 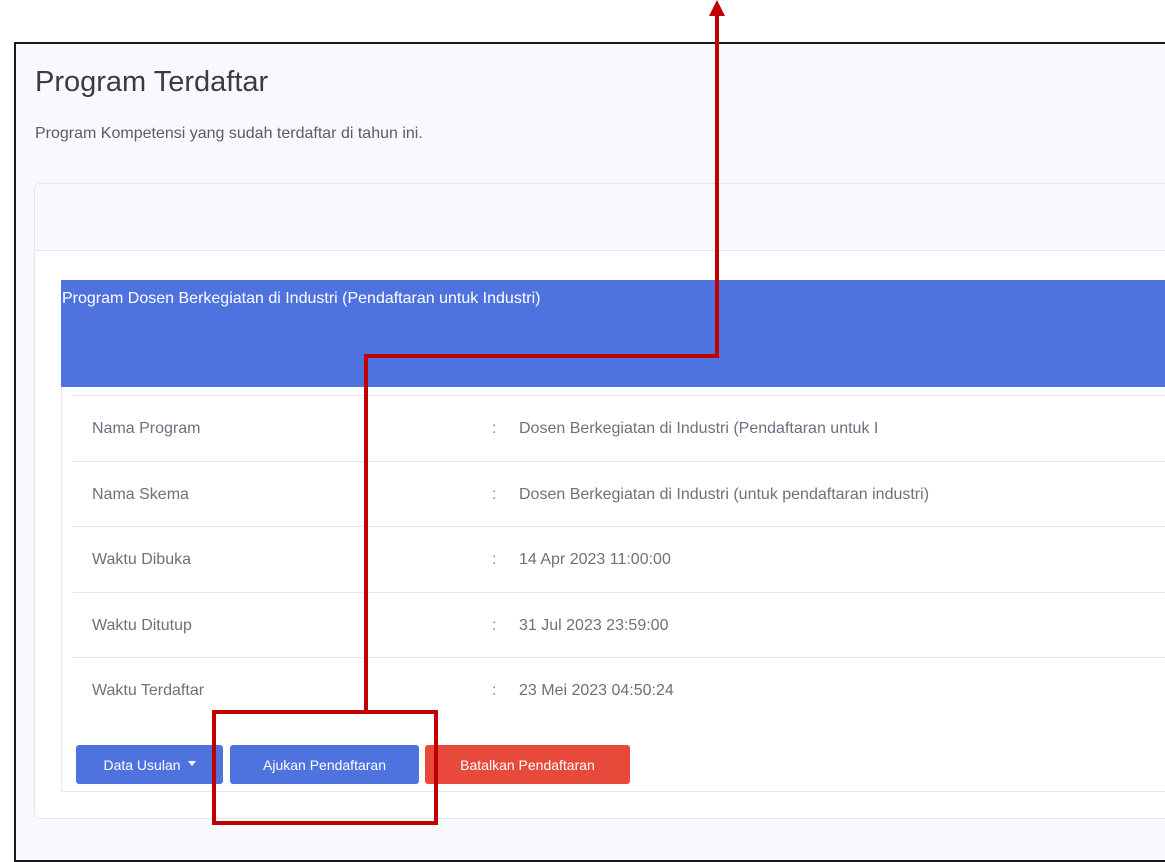 I want to click on detail-value: 14 Apr 2023 11:00:00, so click(x=595, y=559).